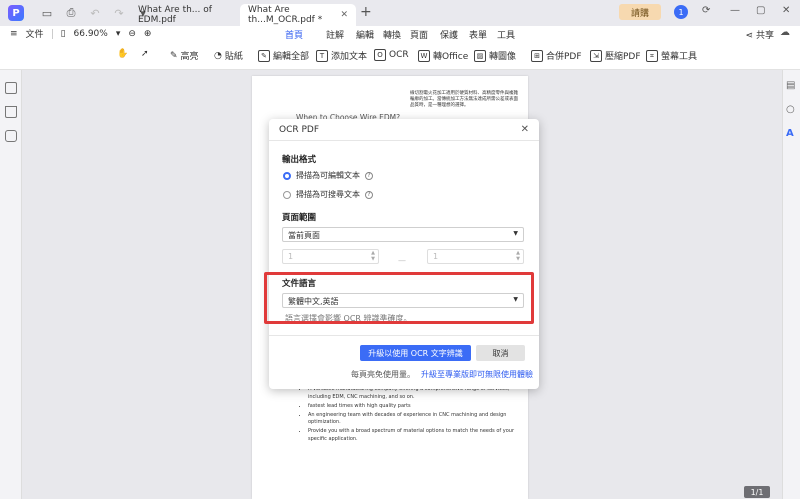  Describe the element at coordinates (757, 492) in the screenshot. I see `page-indicator: 1/1` at that location.